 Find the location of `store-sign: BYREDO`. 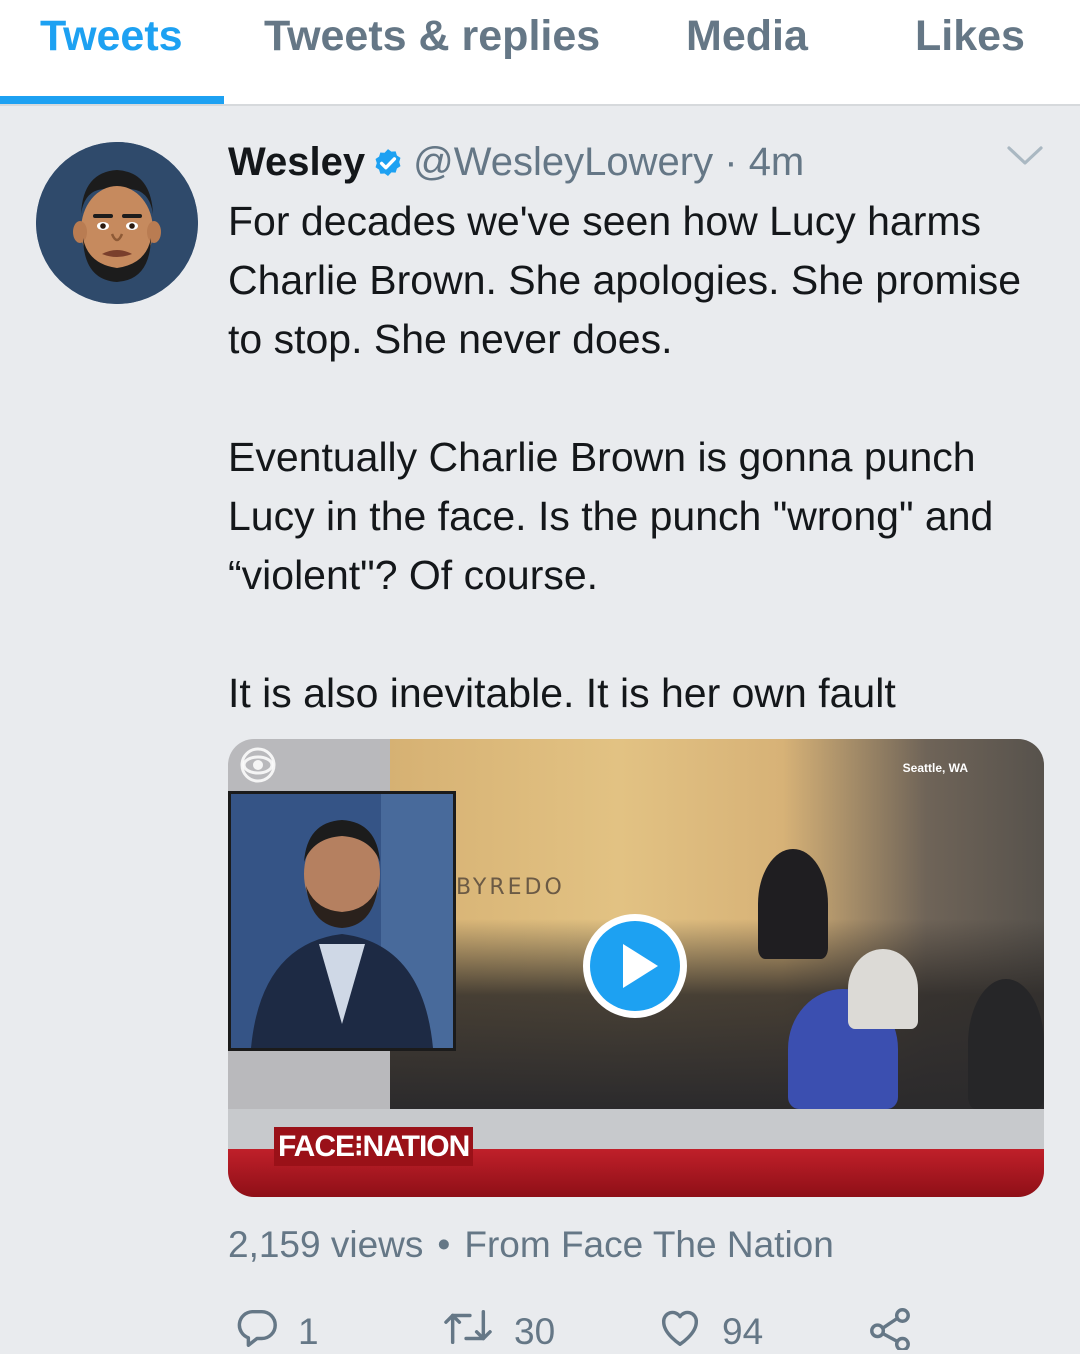

store-sign: BYREDO is located at coordinates (510, 887).